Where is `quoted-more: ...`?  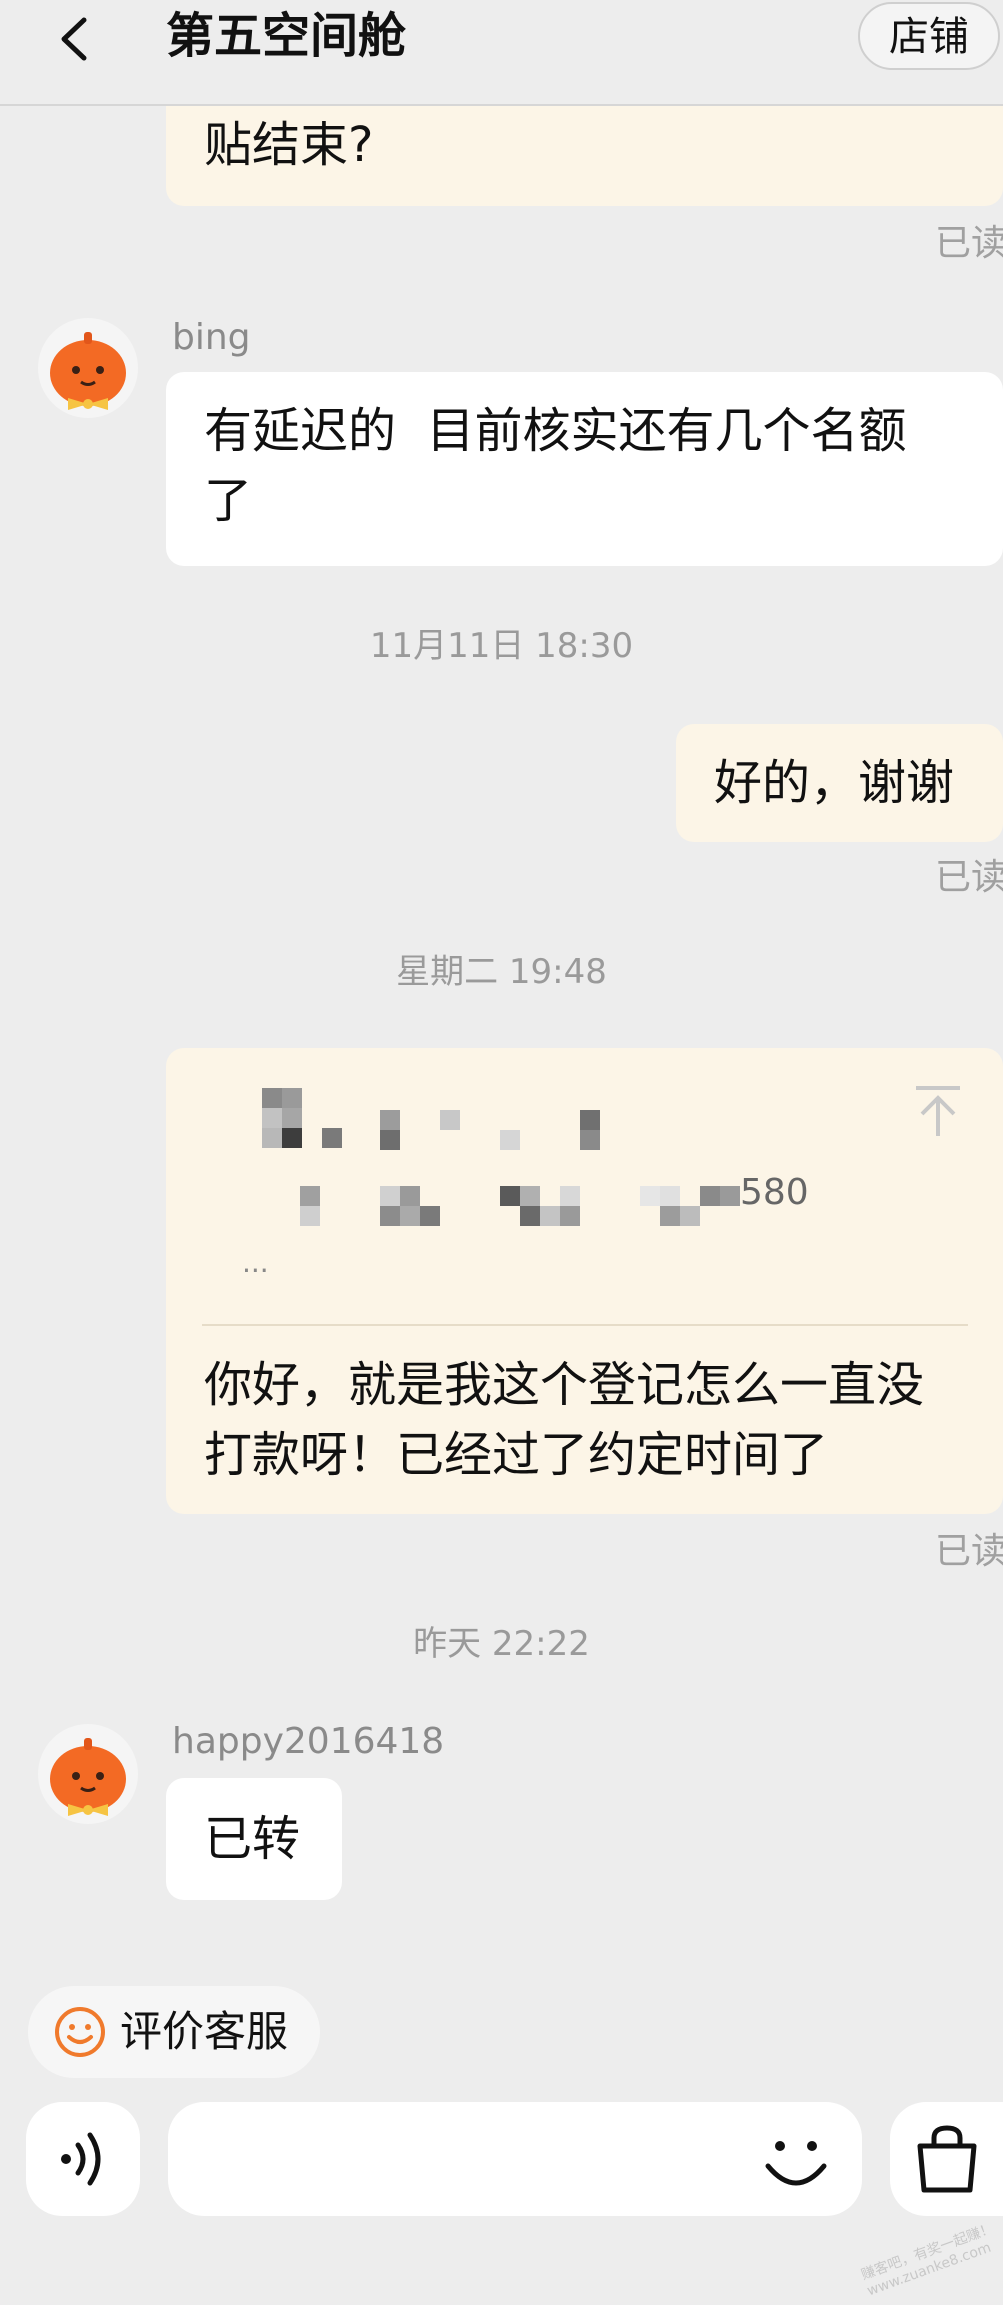
quoted-more: ... is located at coordinates (255, 1262).